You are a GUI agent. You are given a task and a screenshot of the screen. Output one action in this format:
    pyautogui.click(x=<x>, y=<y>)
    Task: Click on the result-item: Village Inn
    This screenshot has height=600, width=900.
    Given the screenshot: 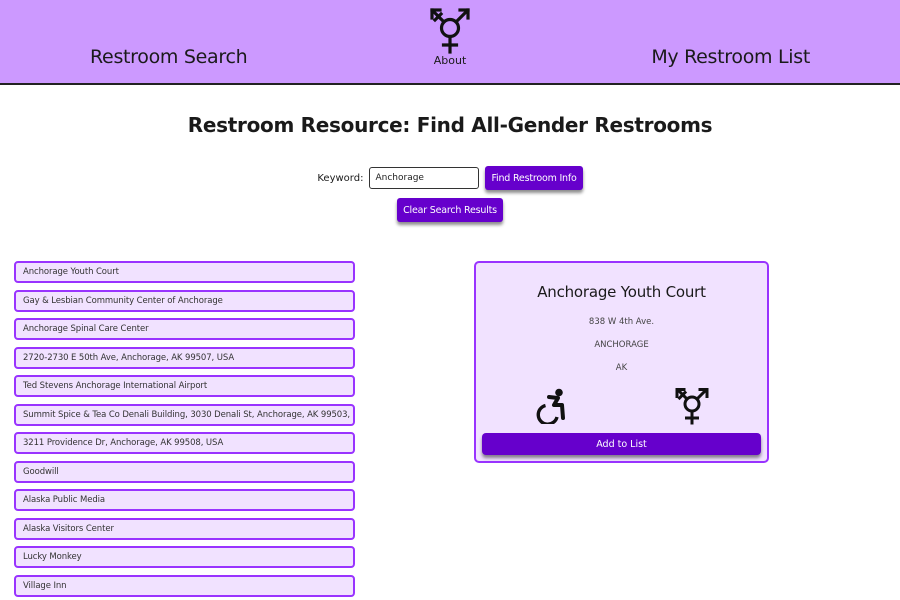 What is the action you would take?
    pyautogui.click(x=184, y=585)
    